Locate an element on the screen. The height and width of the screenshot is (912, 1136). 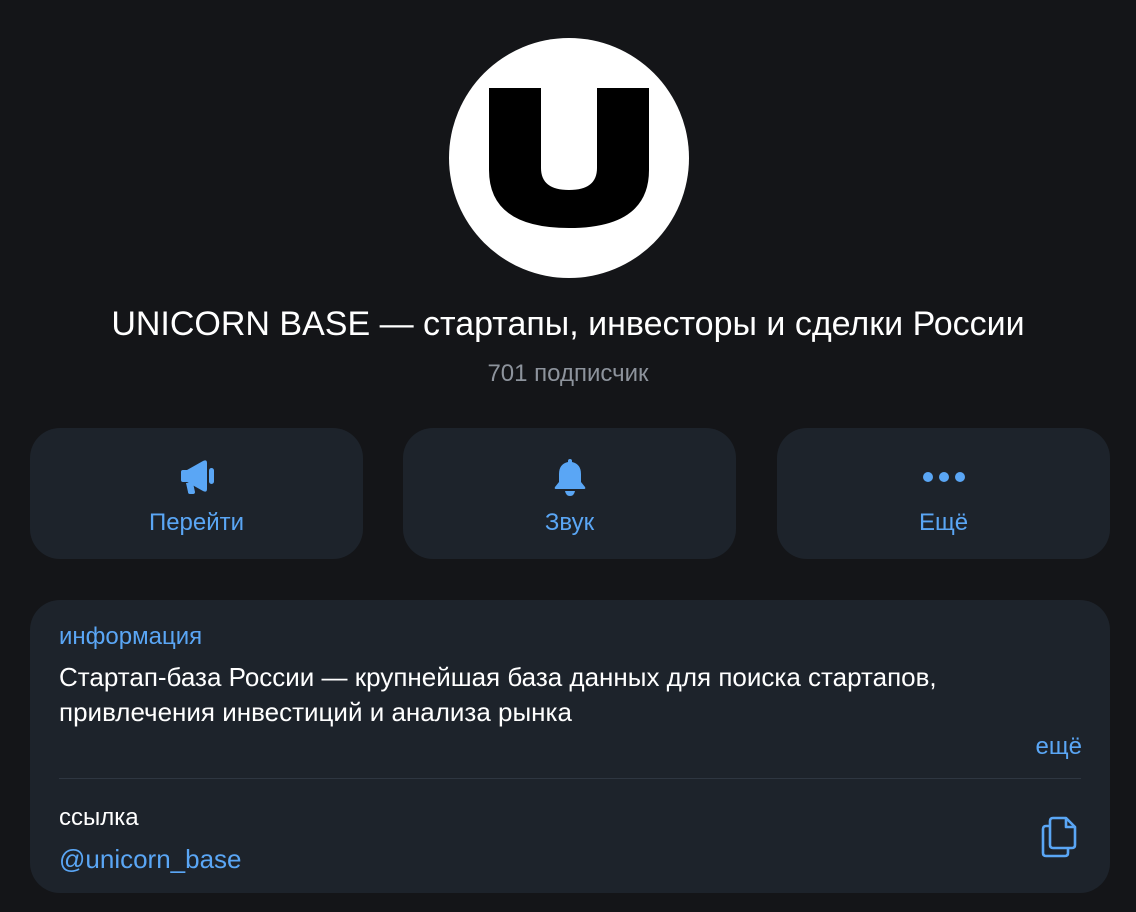
more-label: Ещё is located at coordinates (943, 522).